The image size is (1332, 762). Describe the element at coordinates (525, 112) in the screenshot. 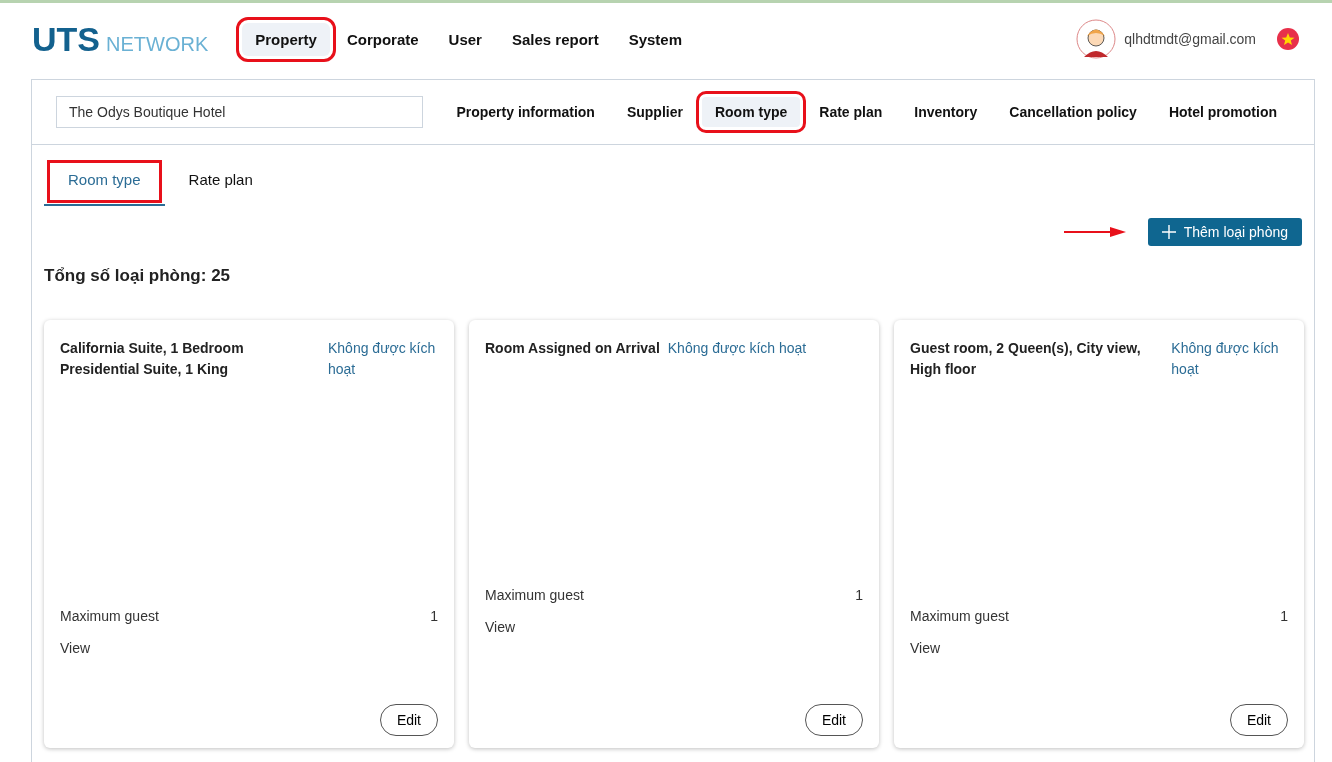

I see `property-nav-item: Property information` at that location.